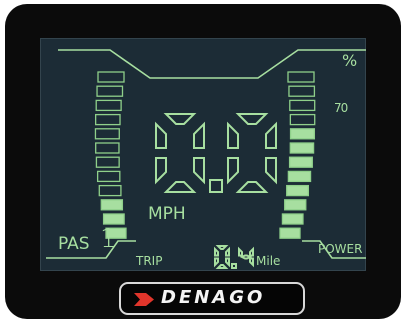 The width and height of the screenshot is (406, 323). I want to click on brand-badge: DENAGO, so click(212, 298).